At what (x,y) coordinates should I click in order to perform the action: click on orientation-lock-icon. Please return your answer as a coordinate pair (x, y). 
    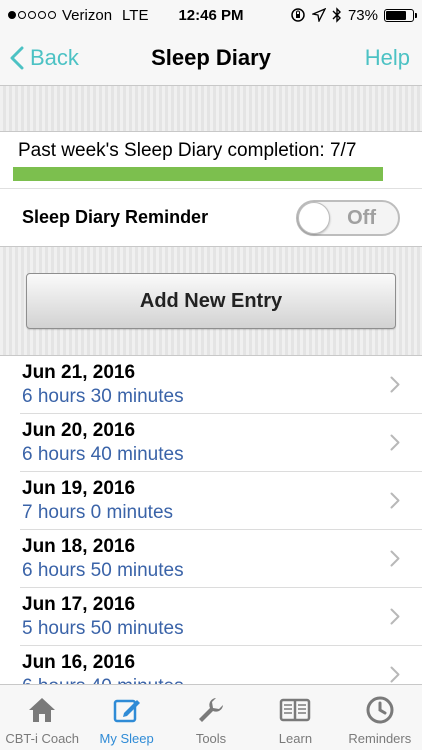
    Looking at the image, I should click on (298, 15).